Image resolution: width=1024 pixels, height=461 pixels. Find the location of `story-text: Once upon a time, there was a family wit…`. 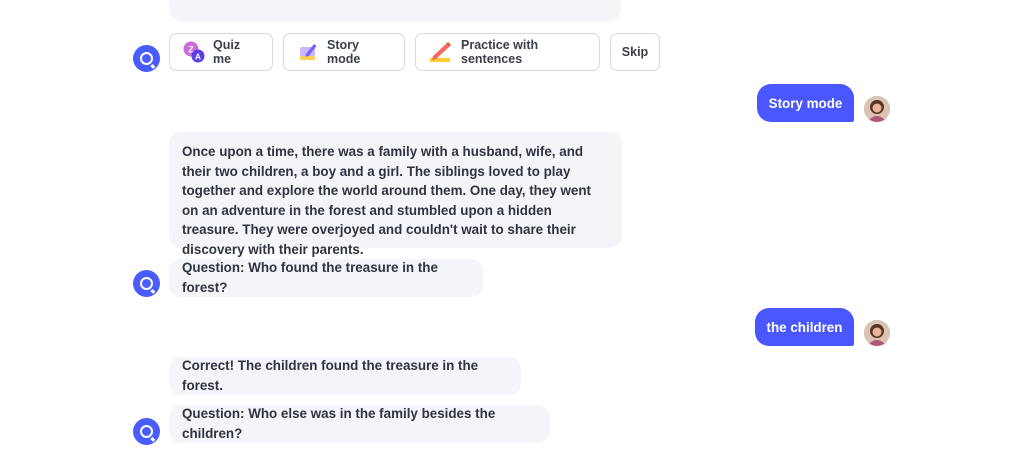

story-text: Once upon a time, there was a family wit… is located at coordinates (386, 200).